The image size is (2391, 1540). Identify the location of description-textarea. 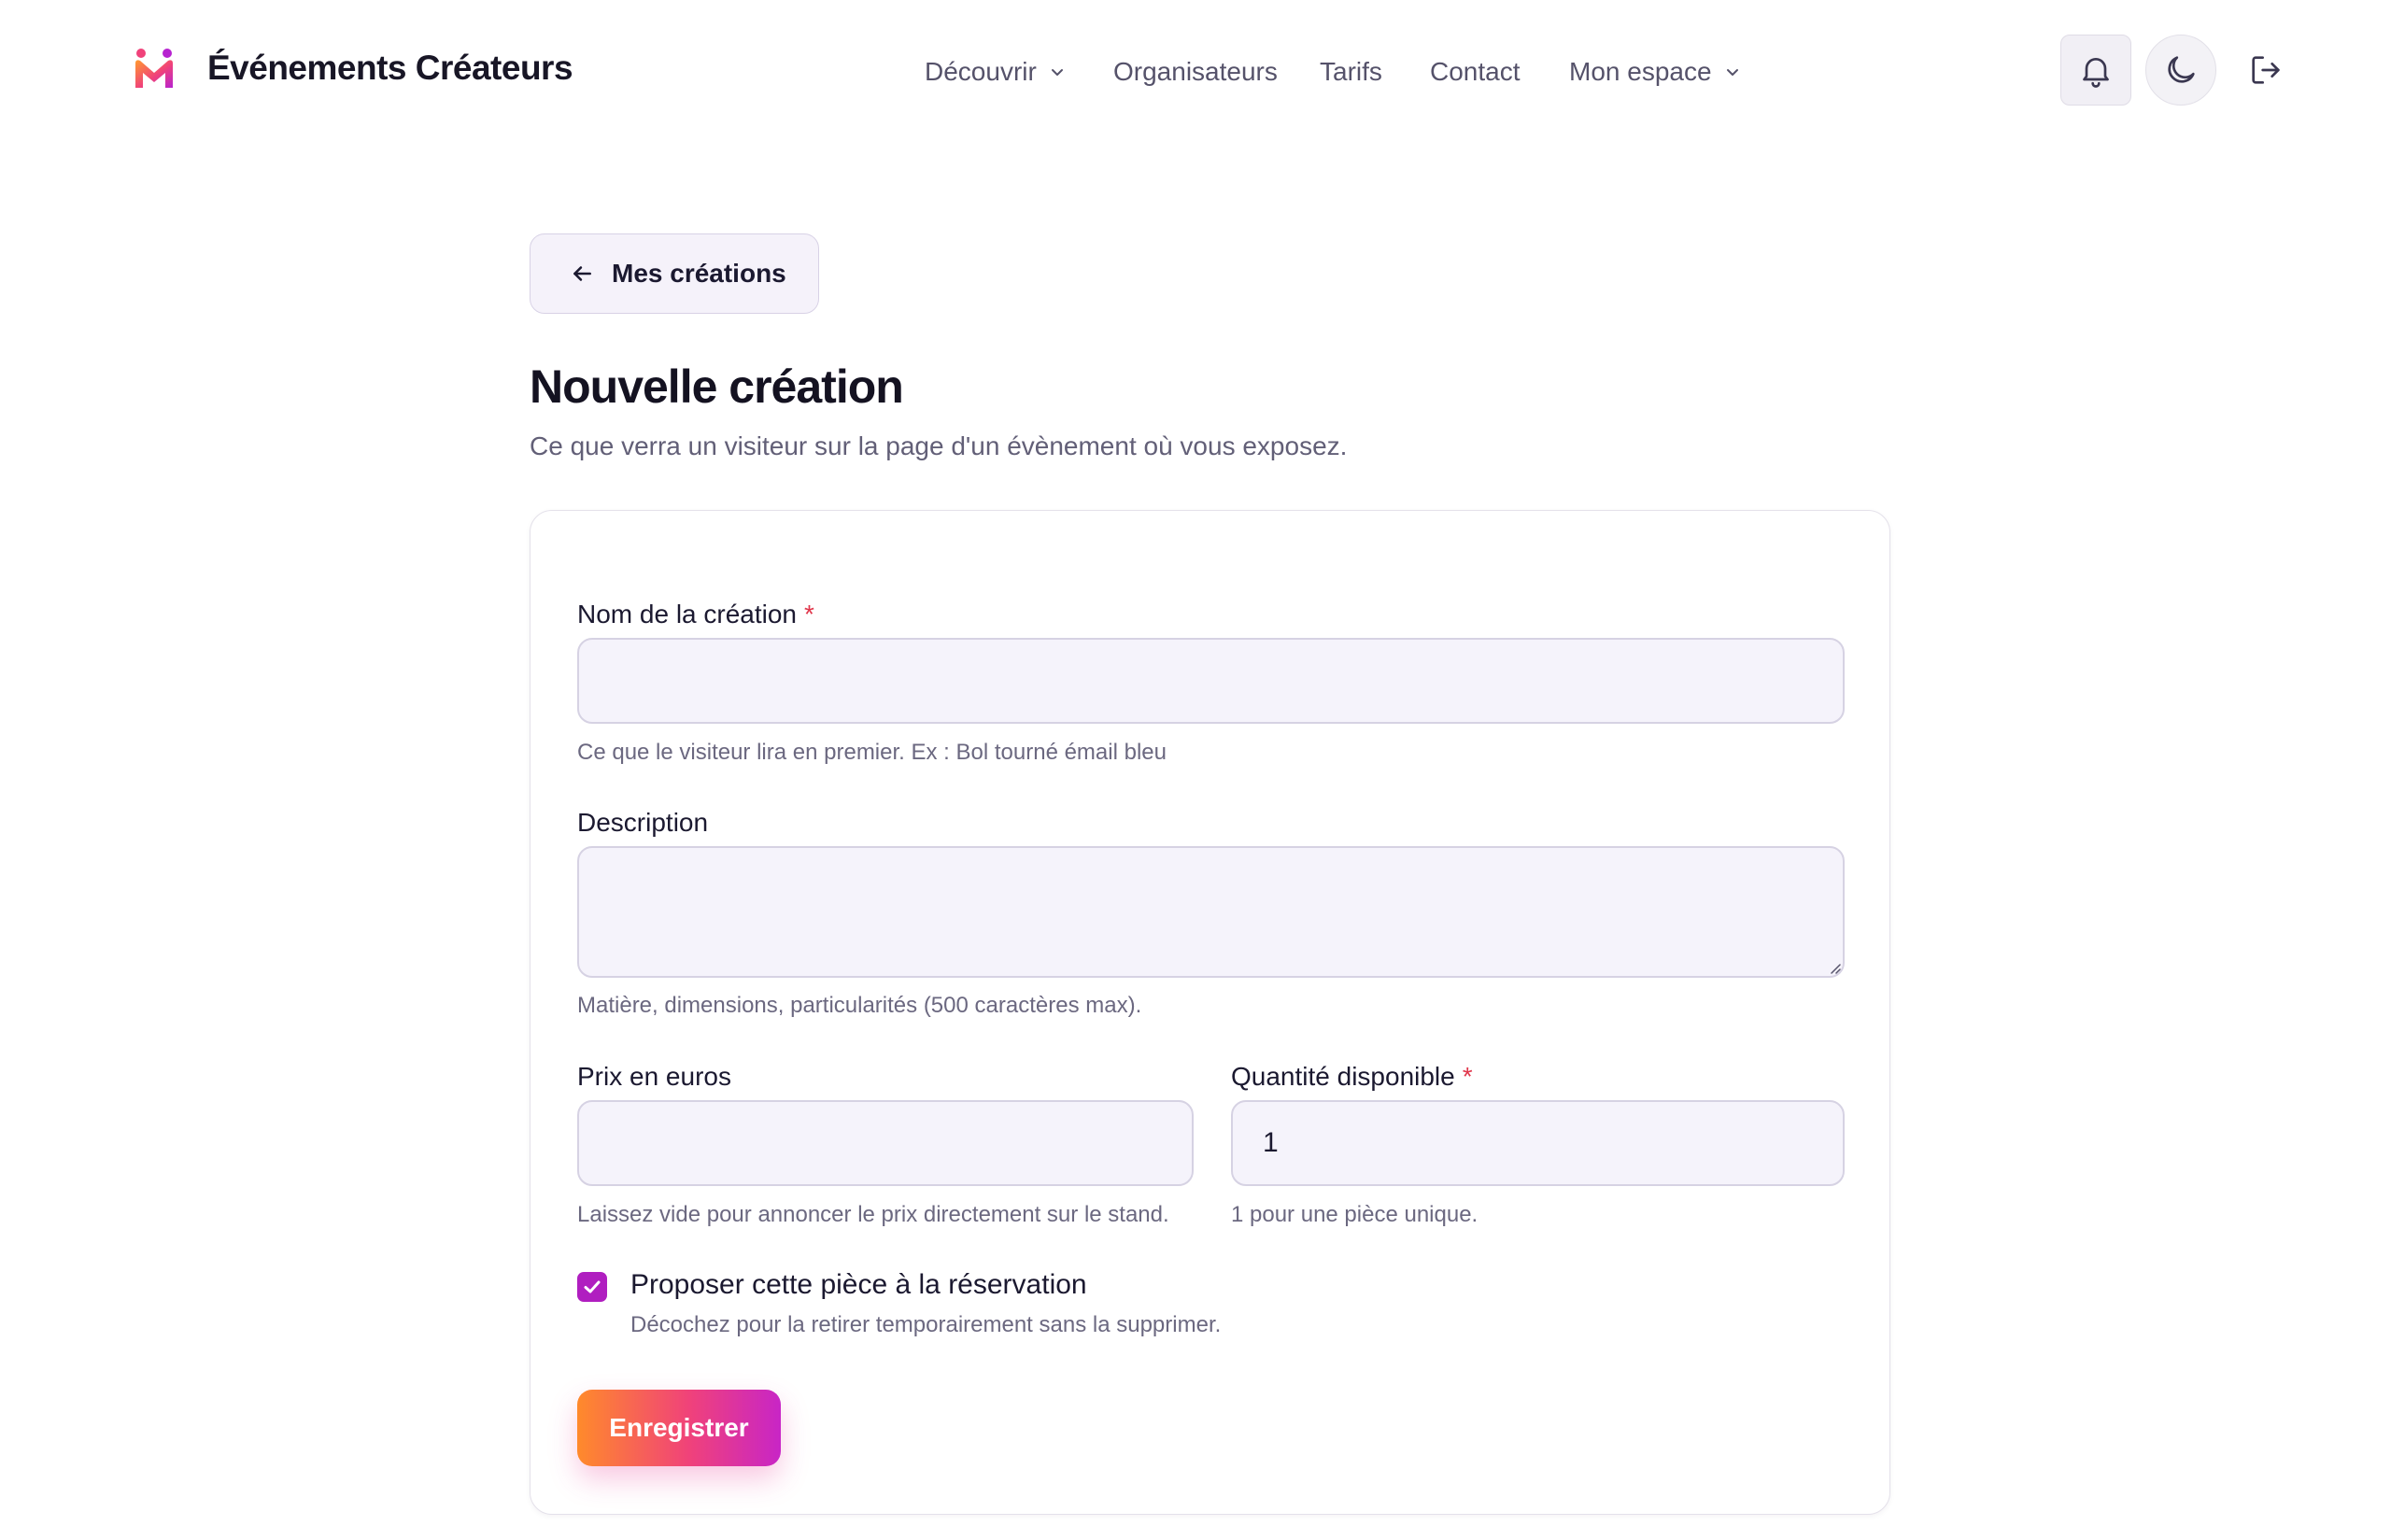
(1211, 912).